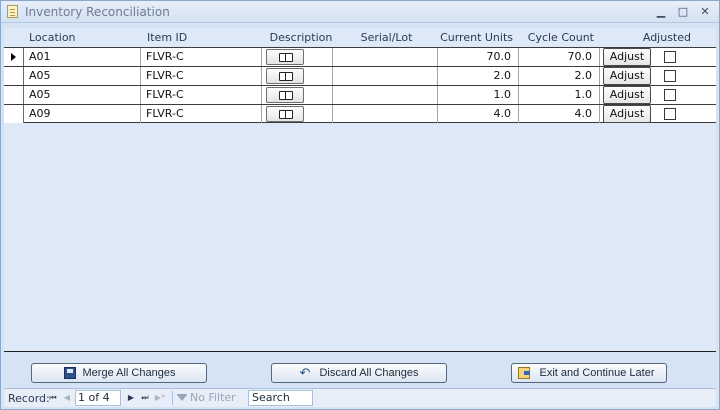 The image size is (720, 410). Describe the element at coordinates (53, 398) in the screenshot. I see `first-record-icon: ⏮` at that location.